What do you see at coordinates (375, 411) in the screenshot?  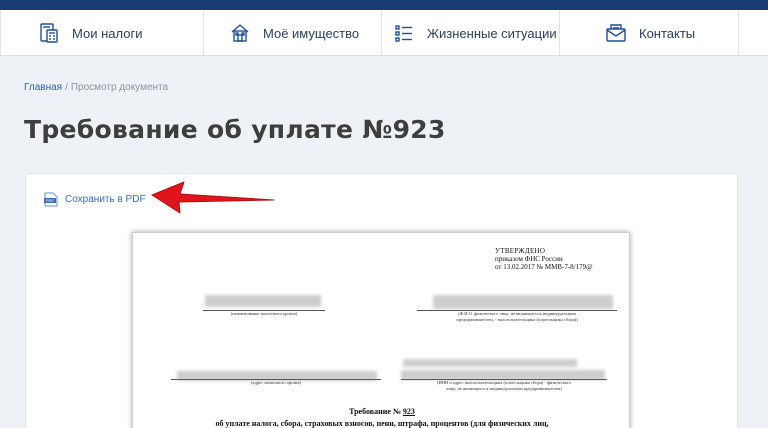 I see `requirement-title-prefix: Требование №` at bounding box center [375, 411].